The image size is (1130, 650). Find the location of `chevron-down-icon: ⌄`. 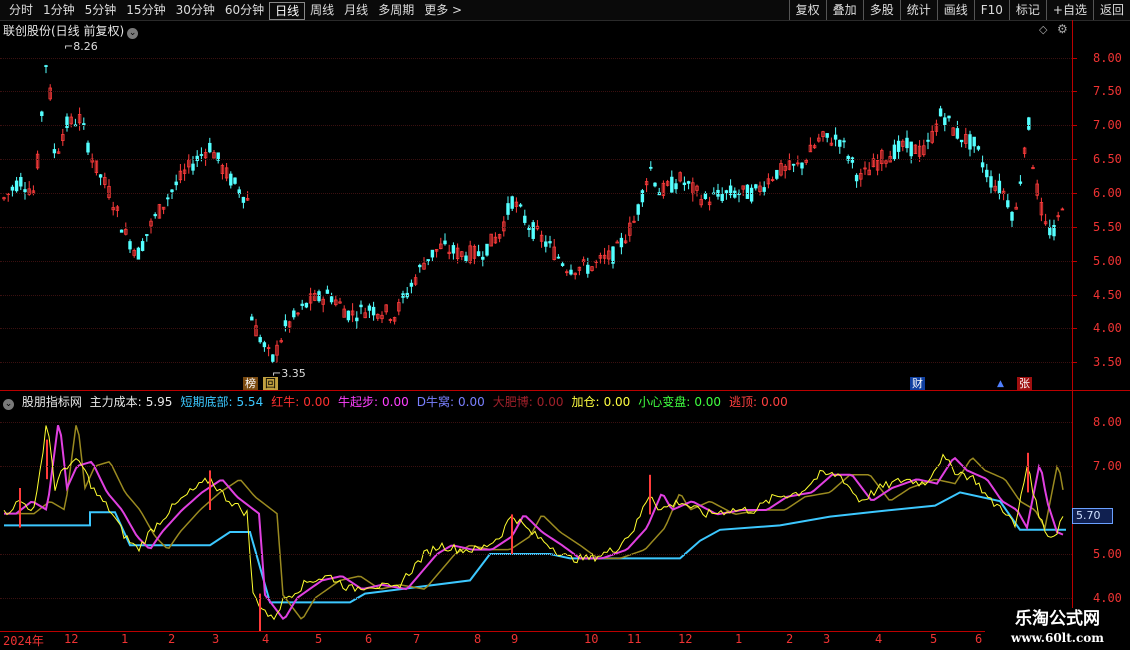

chevron-down-icon: ⌄ is located at coordinates (8, 404).